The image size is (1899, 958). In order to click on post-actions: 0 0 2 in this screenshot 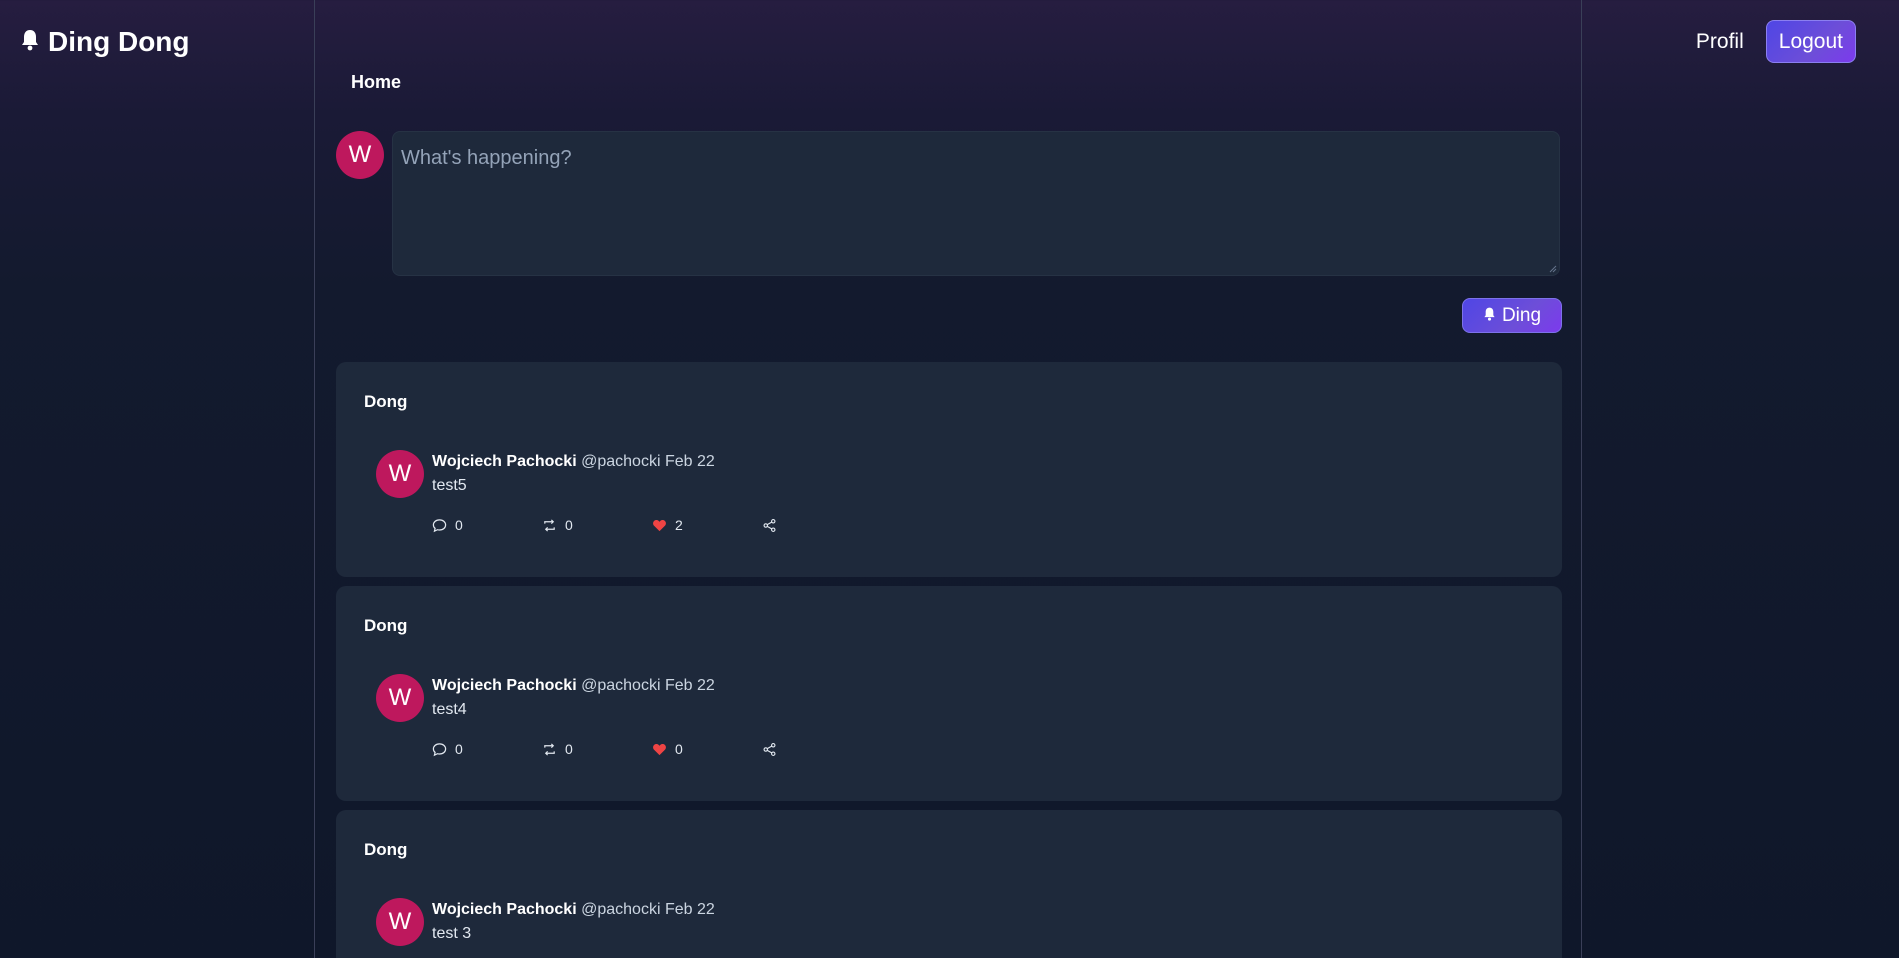, I will do `click(652, 525)`.